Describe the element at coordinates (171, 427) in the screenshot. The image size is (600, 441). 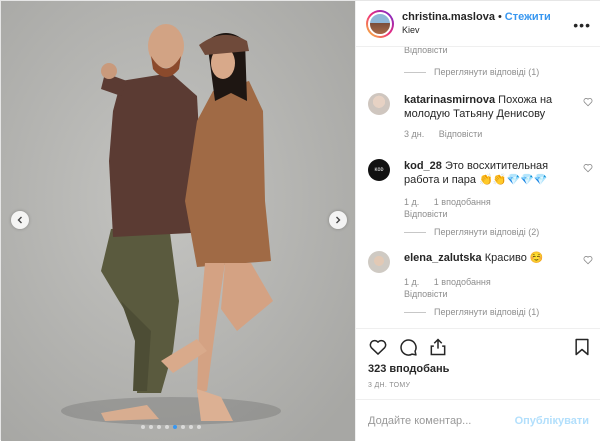
I see `carousel-indicator` at that location.